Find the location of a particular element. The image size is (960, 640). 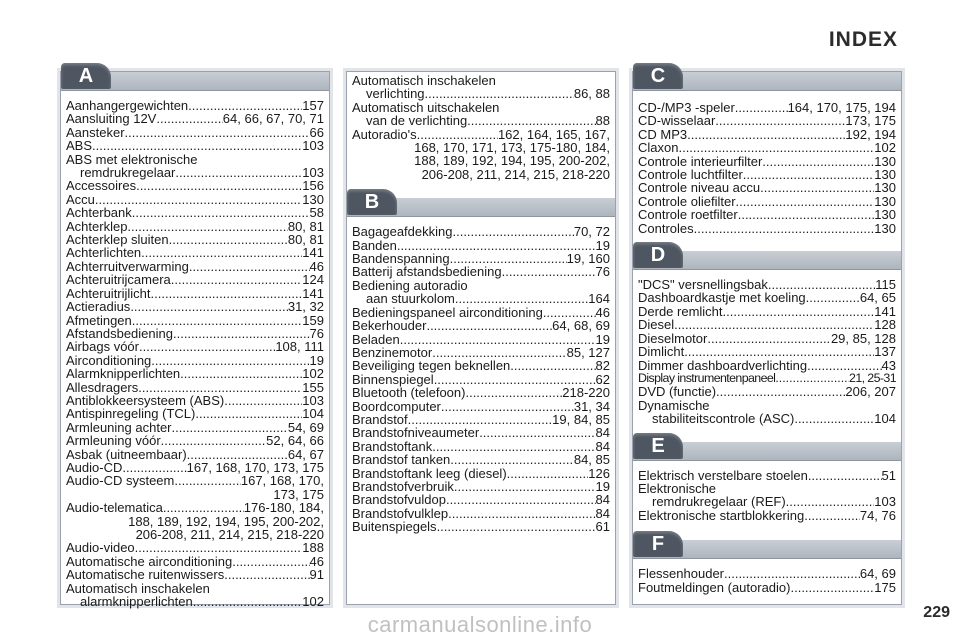

index-pages: 70, 72 is located at coordinates (591, 232).